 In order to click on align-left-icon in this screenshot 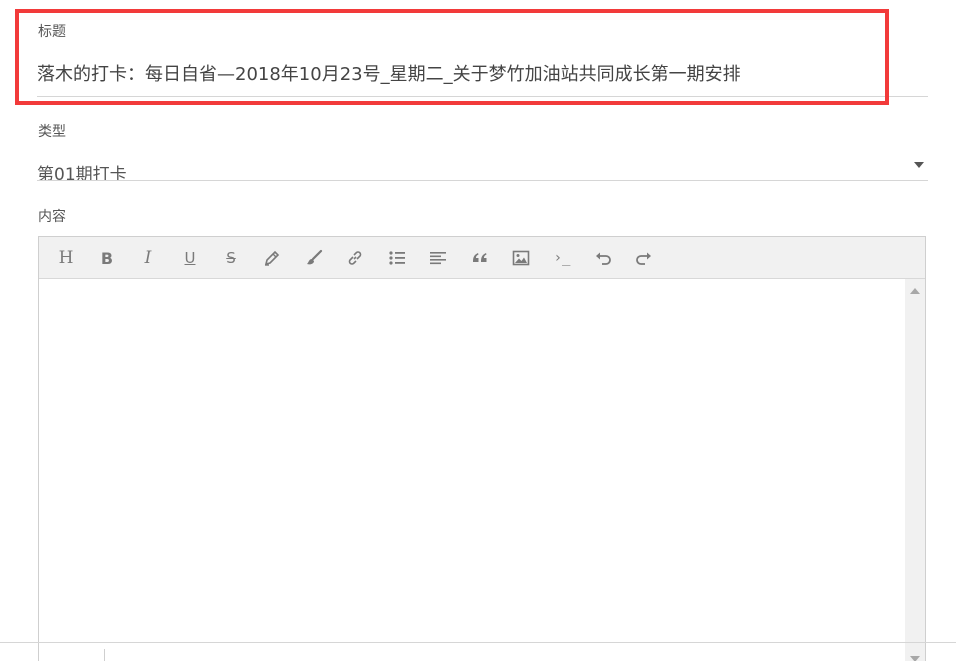, I will do `click(438, 258)`.